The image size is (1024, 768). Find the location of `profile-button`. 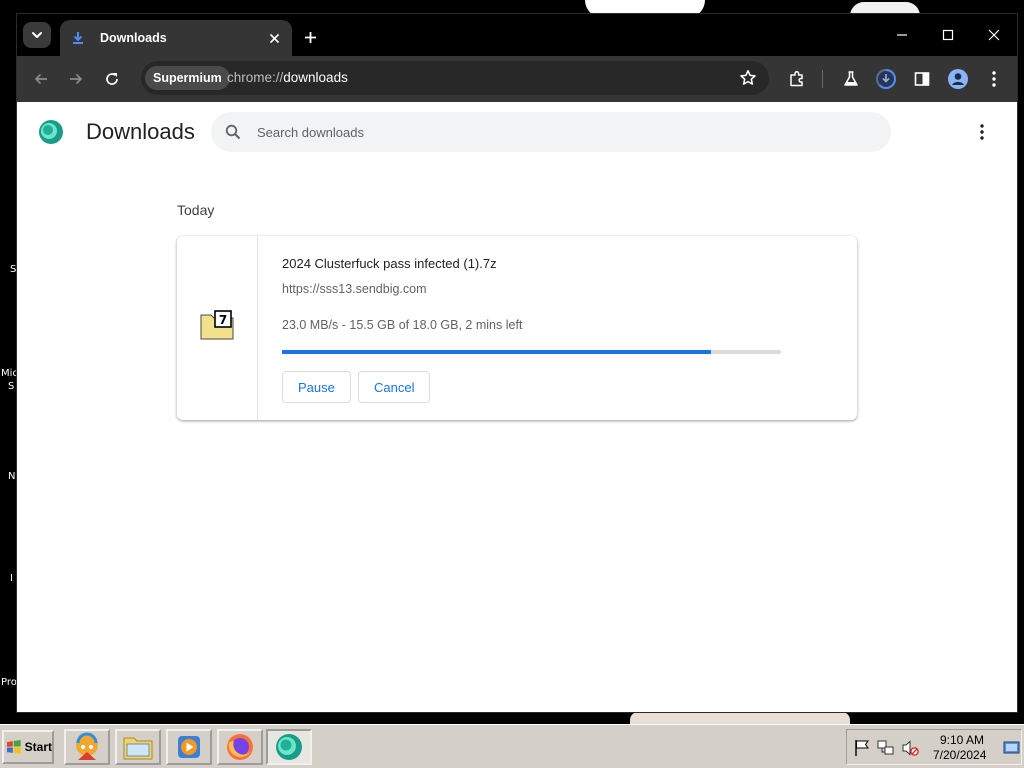

profile-button is located at coordinates (958, 79).